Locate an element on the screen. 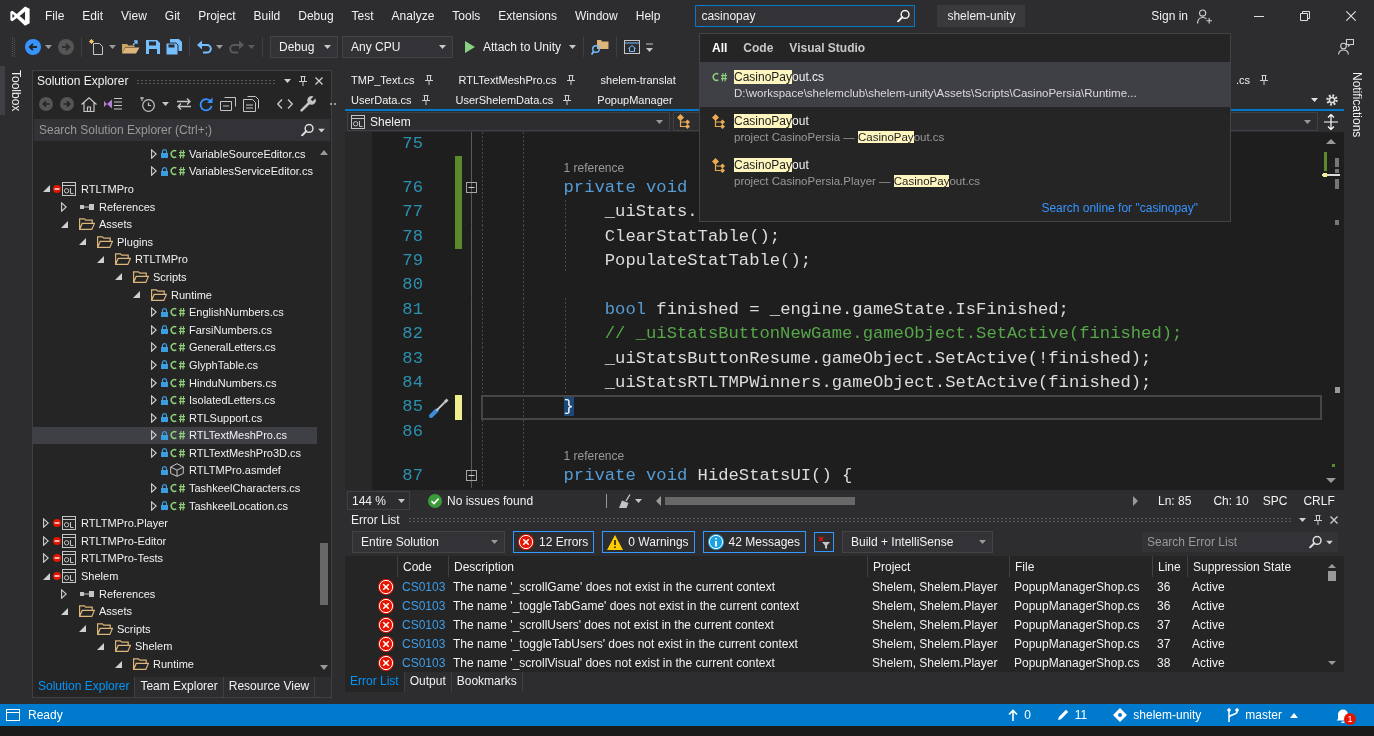  tree-item: VariableSourceEditor.cs is located at coordinates (227, 154).